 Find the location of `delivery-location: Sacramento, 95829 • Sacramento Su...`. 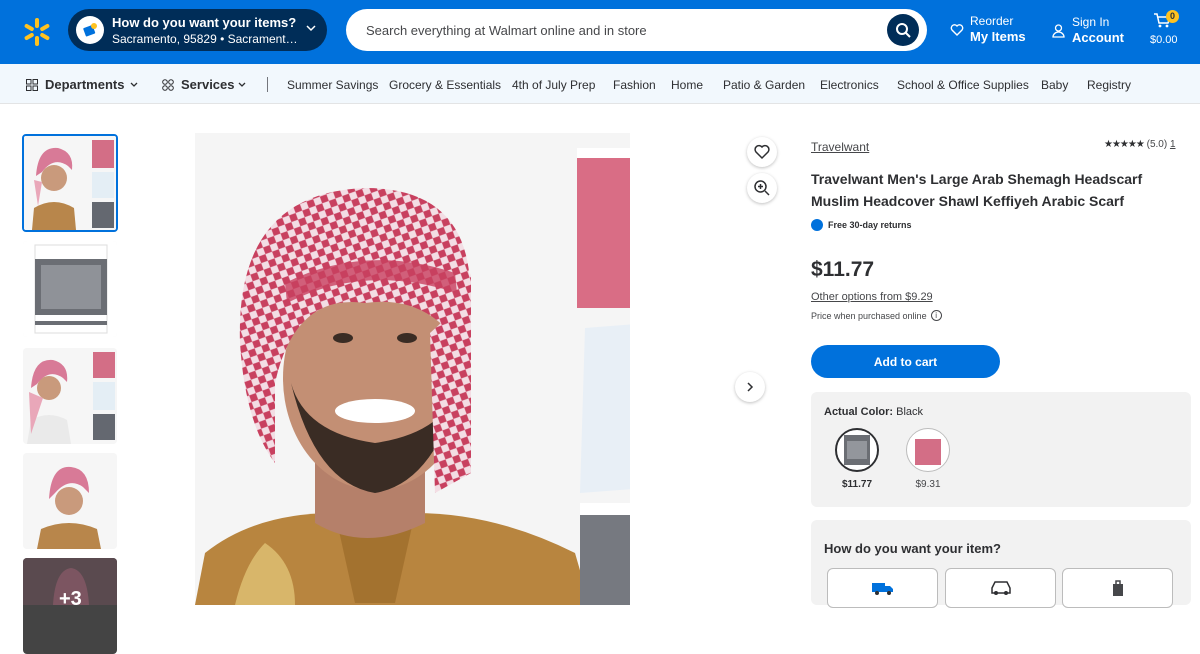

delivery-location: Sacramento, 95829 • Sacramento Su... is located at coordinates (208, 39).